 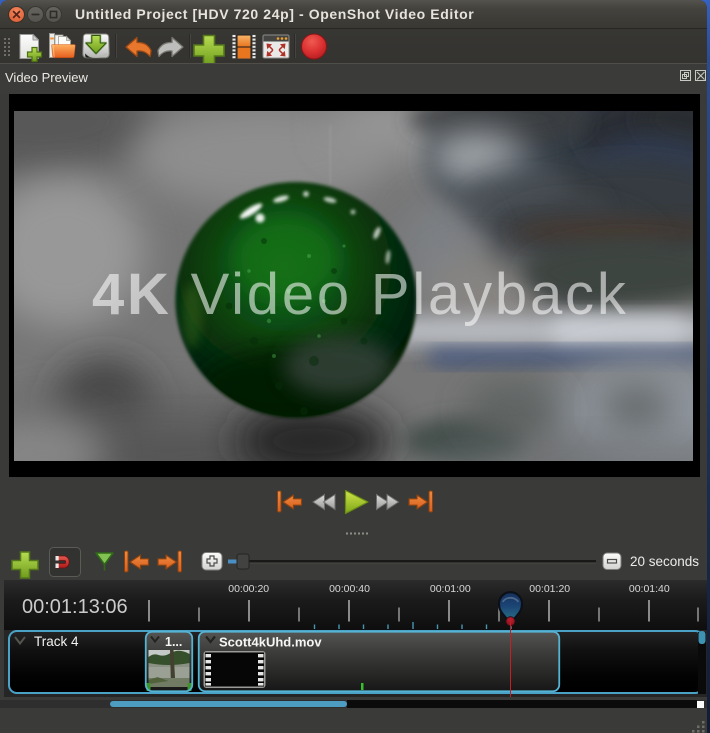 I want to click on svg-text: Scott4kUhd.mov, so click(x=270, y=642).